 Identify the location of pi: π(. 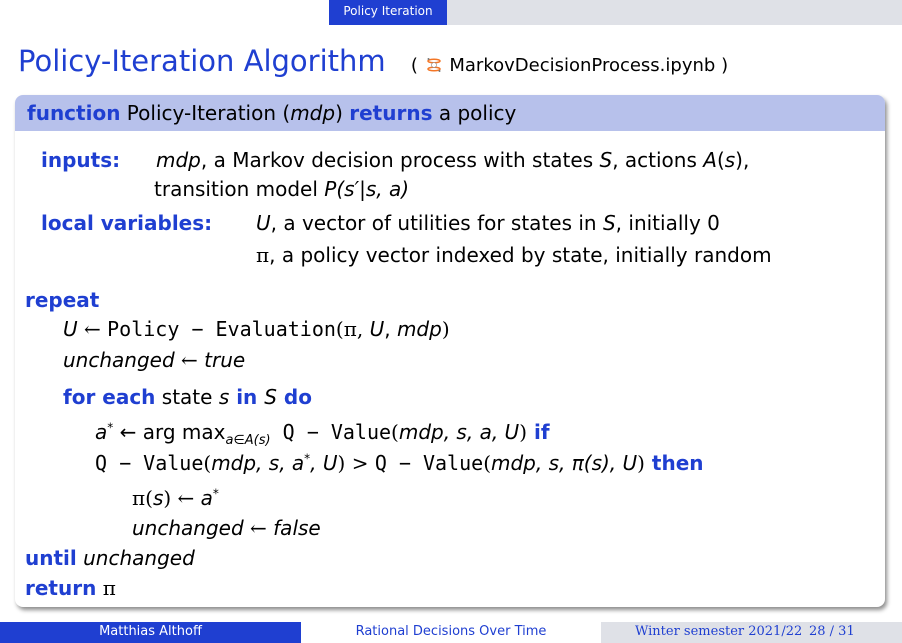
(142, 498).